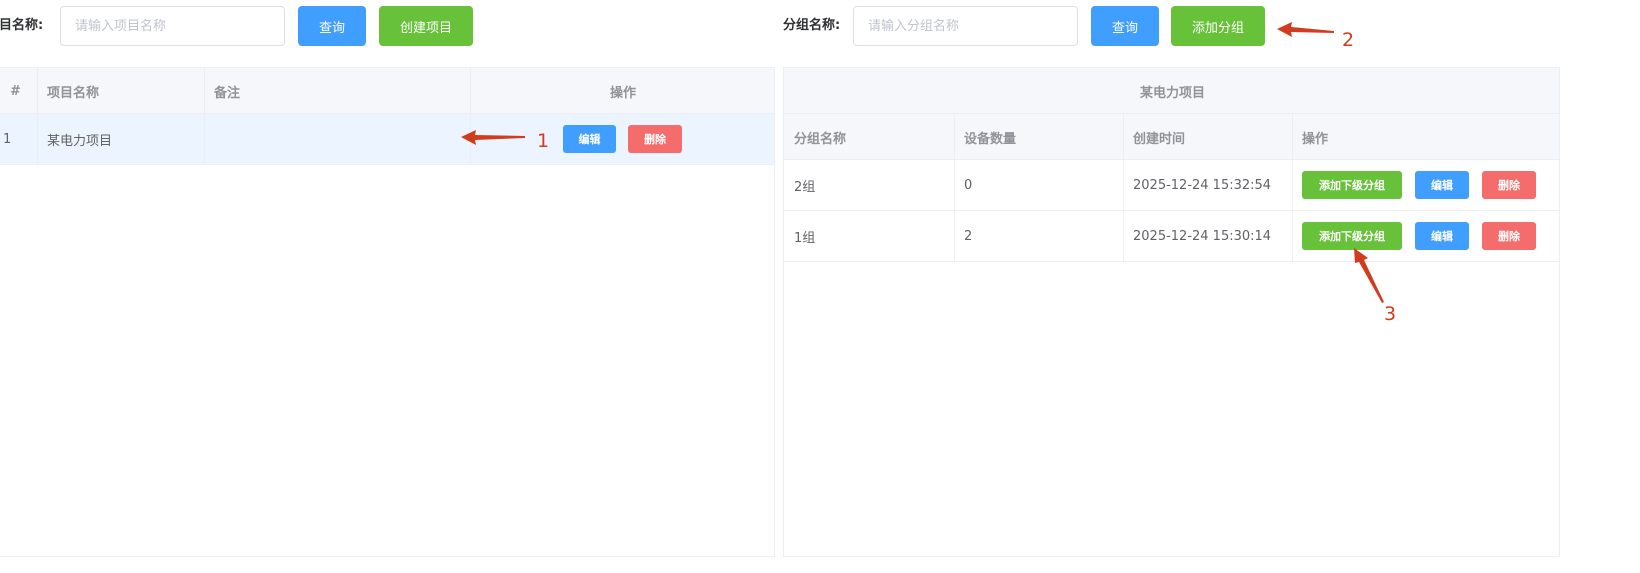 This screenshot has width=1640, height=573. What do you see at coordinates (1348, 40) in the screenshot?
I see `annotation-label-2: 2` at bounding box center [1348, 40].